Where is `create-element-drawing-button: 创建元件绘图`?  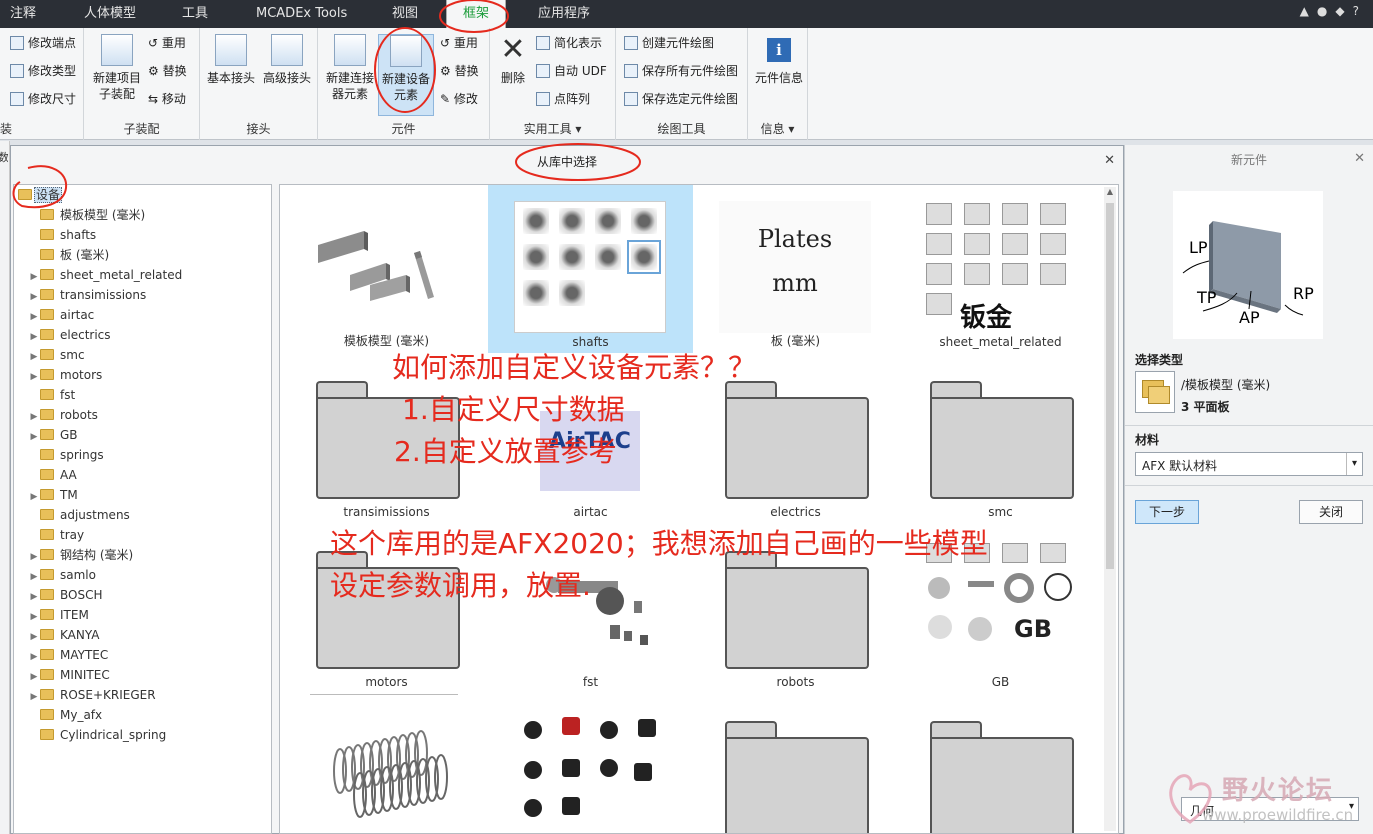
create-element-drawing-button: 创建元件绘图 is located at coordinates (669, 43).